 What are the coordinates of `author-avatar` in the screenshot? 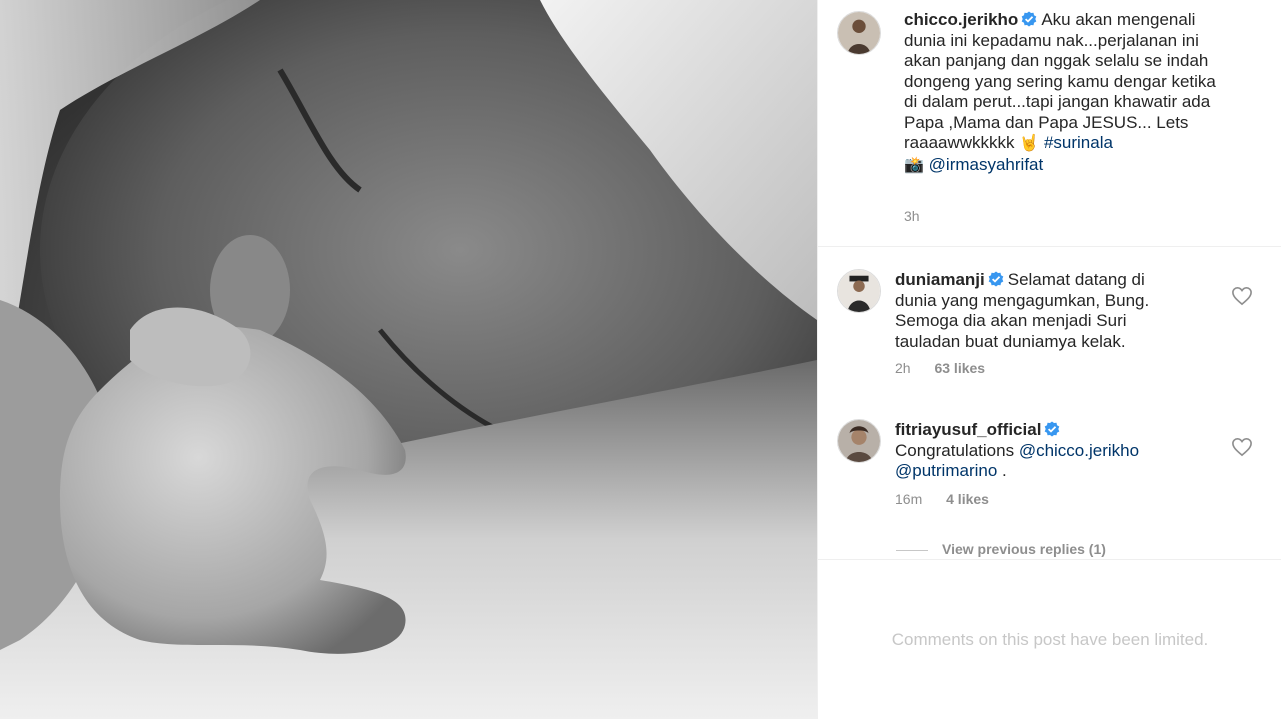 It's located at (859, 33).